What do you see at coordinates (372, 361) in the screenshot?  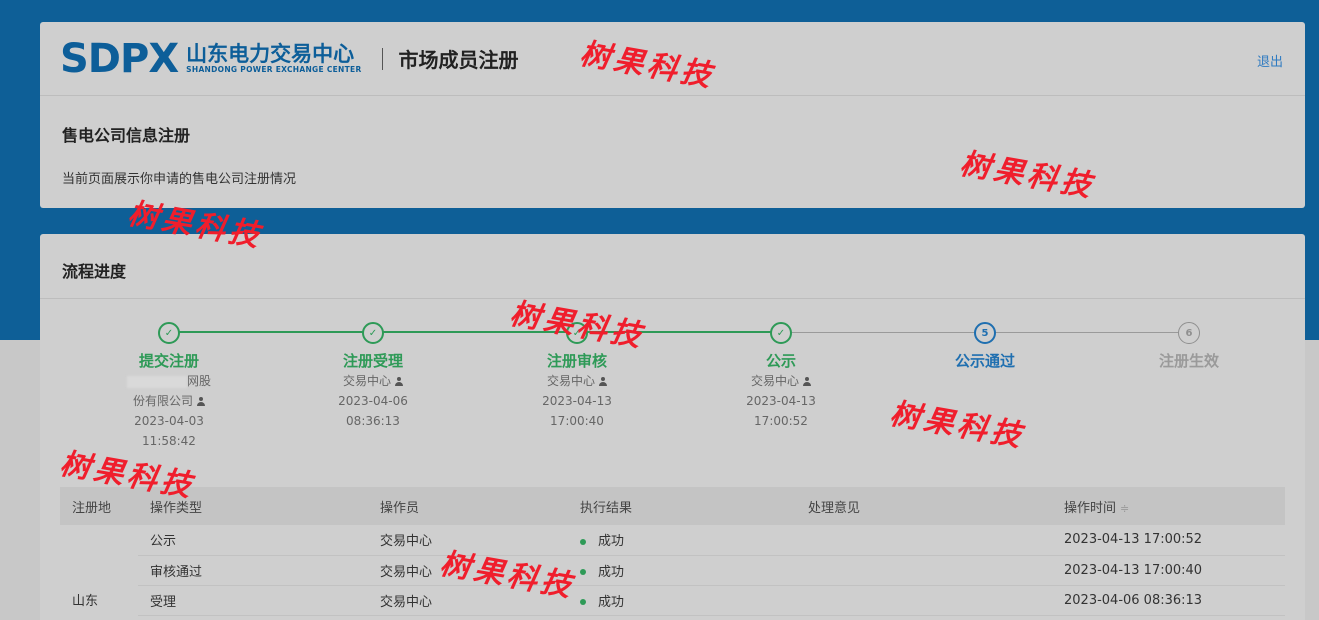 I see `step-name: 注册受理` at bounding box center [372, 361].